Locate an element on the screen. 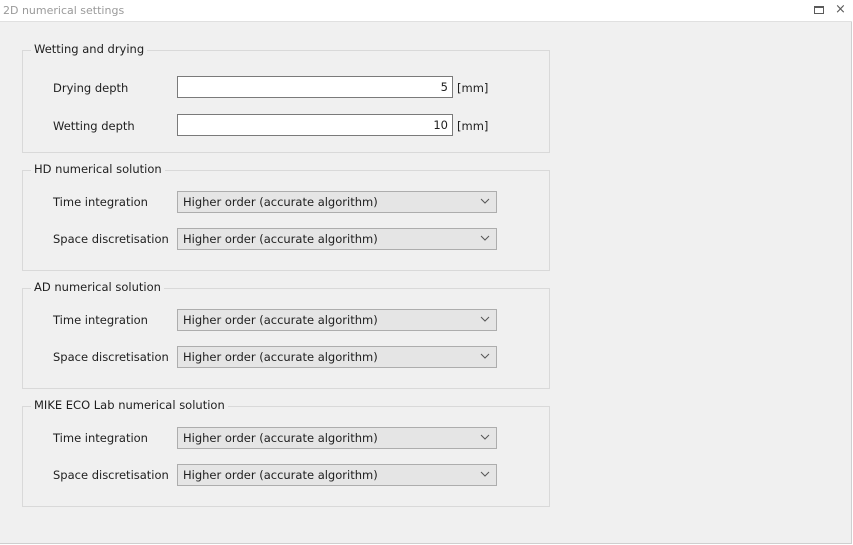 This screenshot has height=545, width=853. group-title-wetting: Wetting and drying is located at coordinates (89, 49).